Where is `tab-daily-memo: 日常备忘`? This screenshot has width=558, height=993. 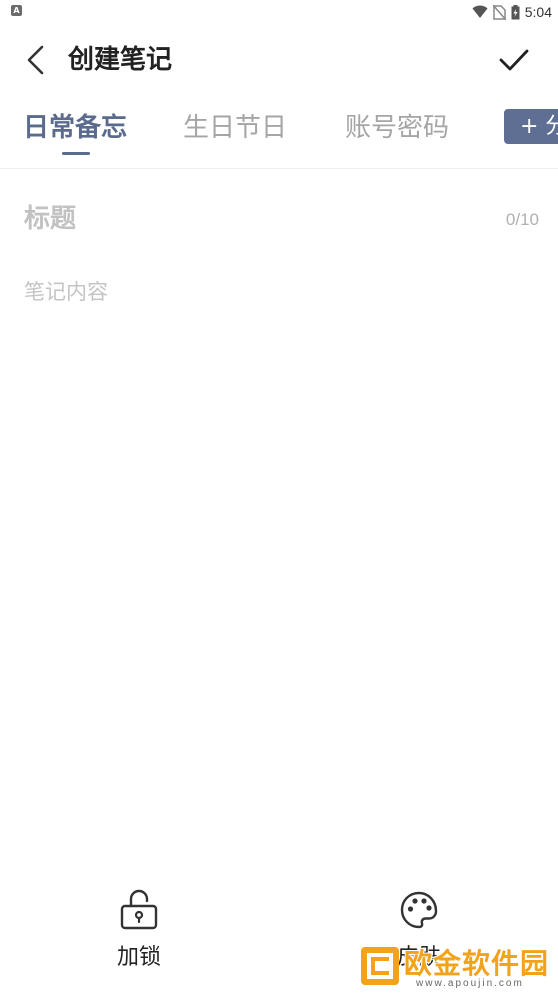
tab-daily-memo: 日常备忘 is located at coordinates (75, 128).